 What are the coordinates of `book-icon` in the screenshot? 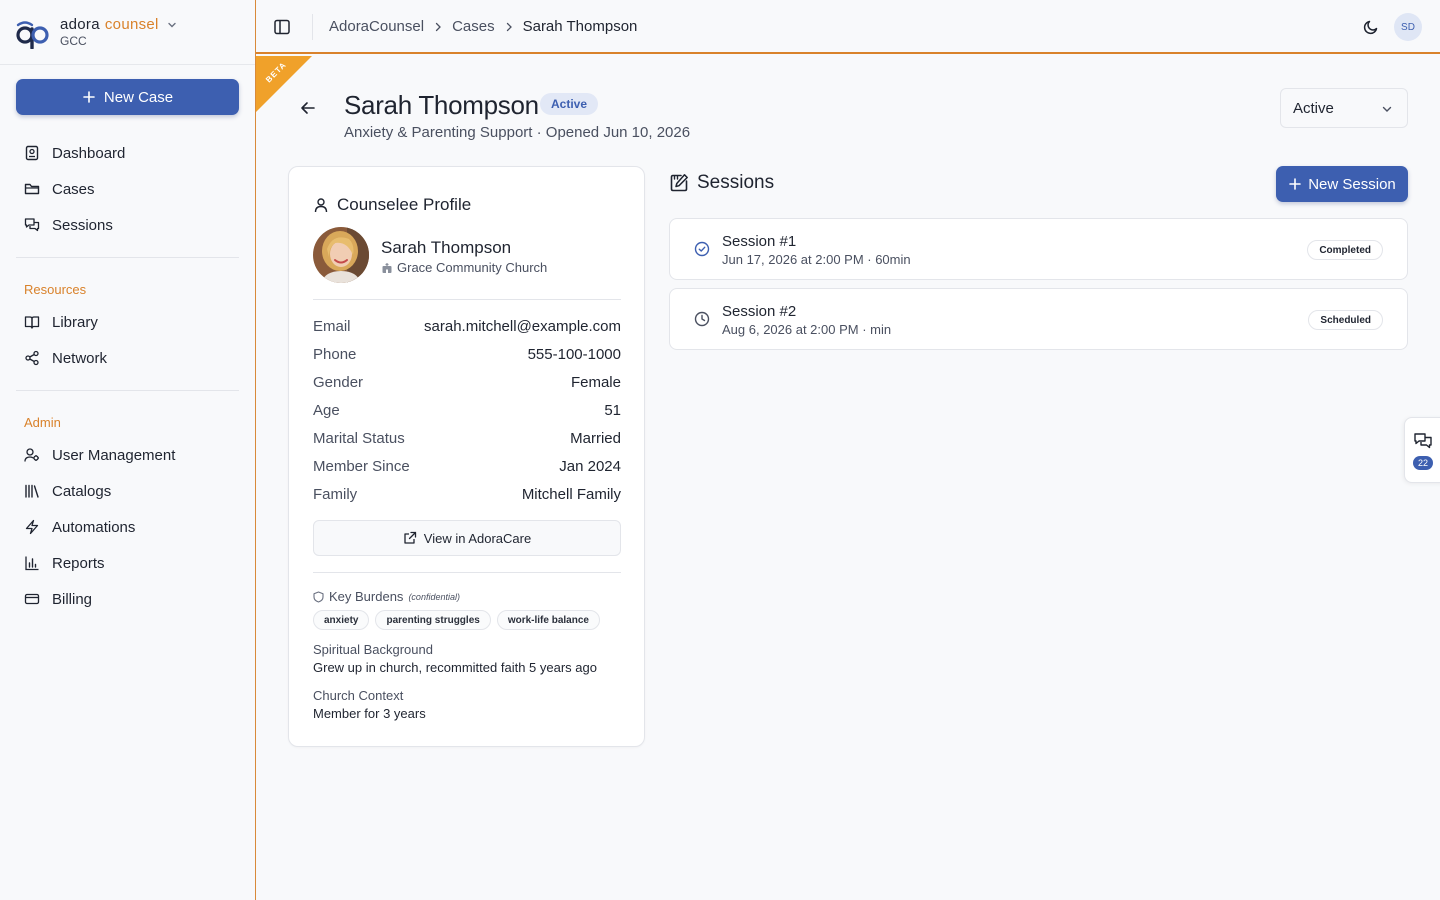 It's located at (32, 322).